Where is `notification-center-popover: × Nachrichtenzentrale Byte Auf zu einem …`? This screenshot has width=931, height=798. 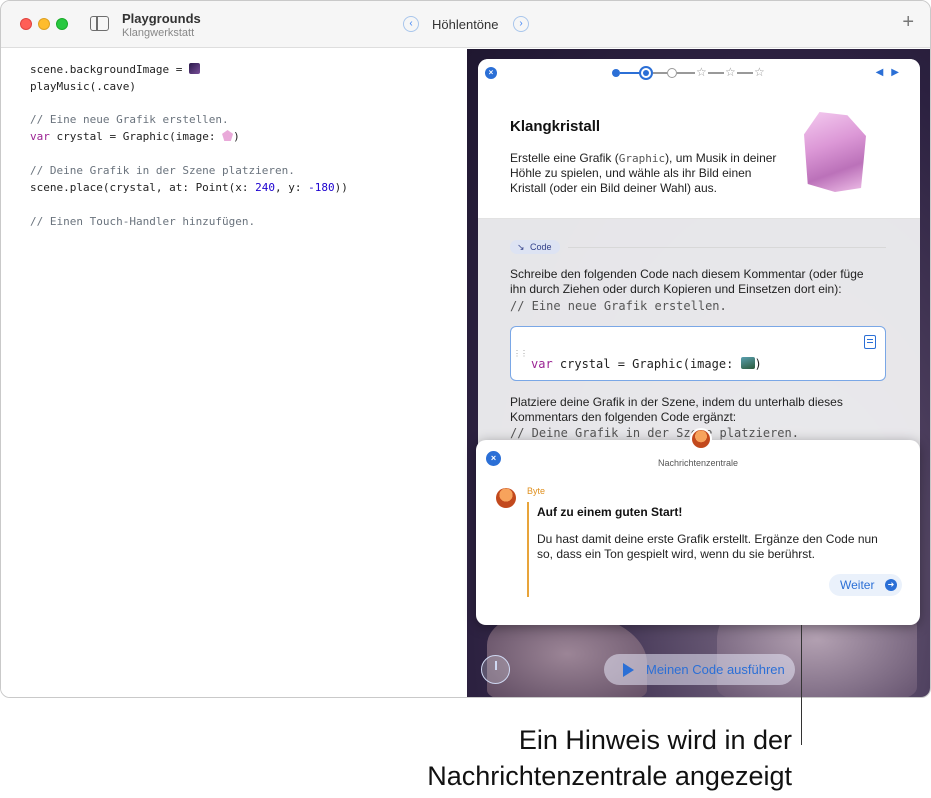 notification-center-popover: × Nachrichtenzentrale Byte Auf zu einem … is located at coordinates (698, 526).